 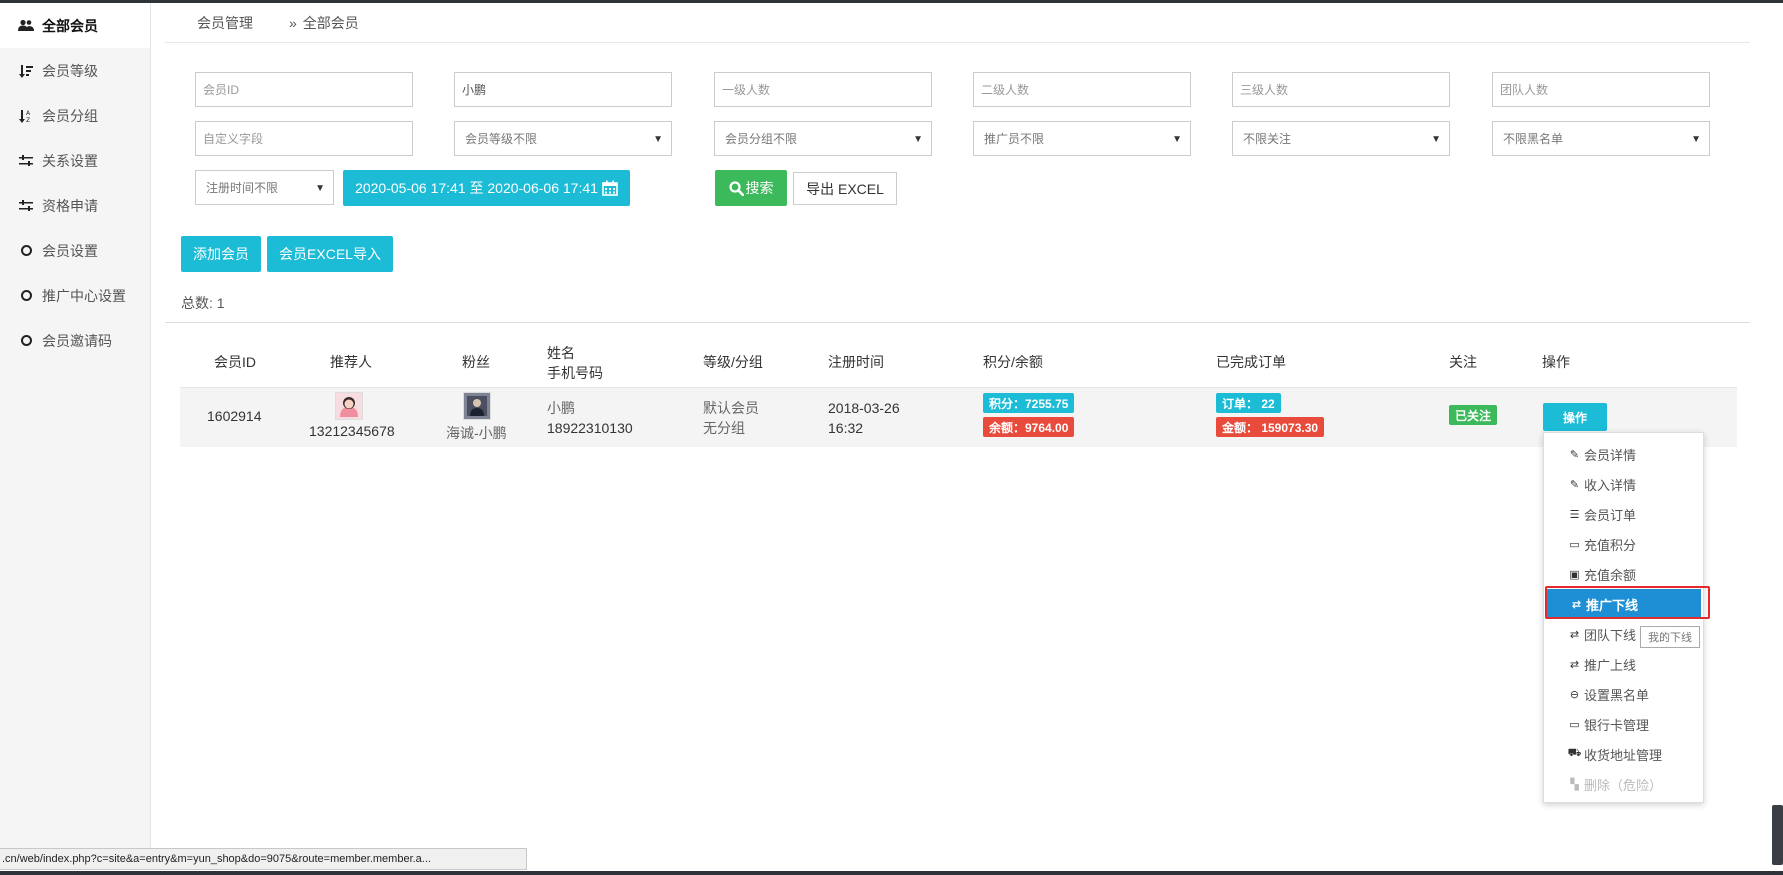 I want to click on blacklist-select-value: 不限黑名单, so click(x=1533, y=139).